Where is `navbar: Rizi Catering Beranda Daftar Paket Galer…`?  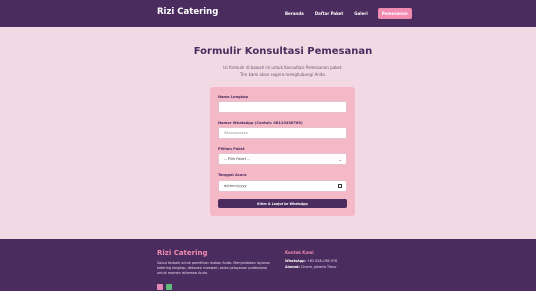
navbar: Rizi Catering Beranda Daftar Paket Galer… is located at coordinates (268, 13).